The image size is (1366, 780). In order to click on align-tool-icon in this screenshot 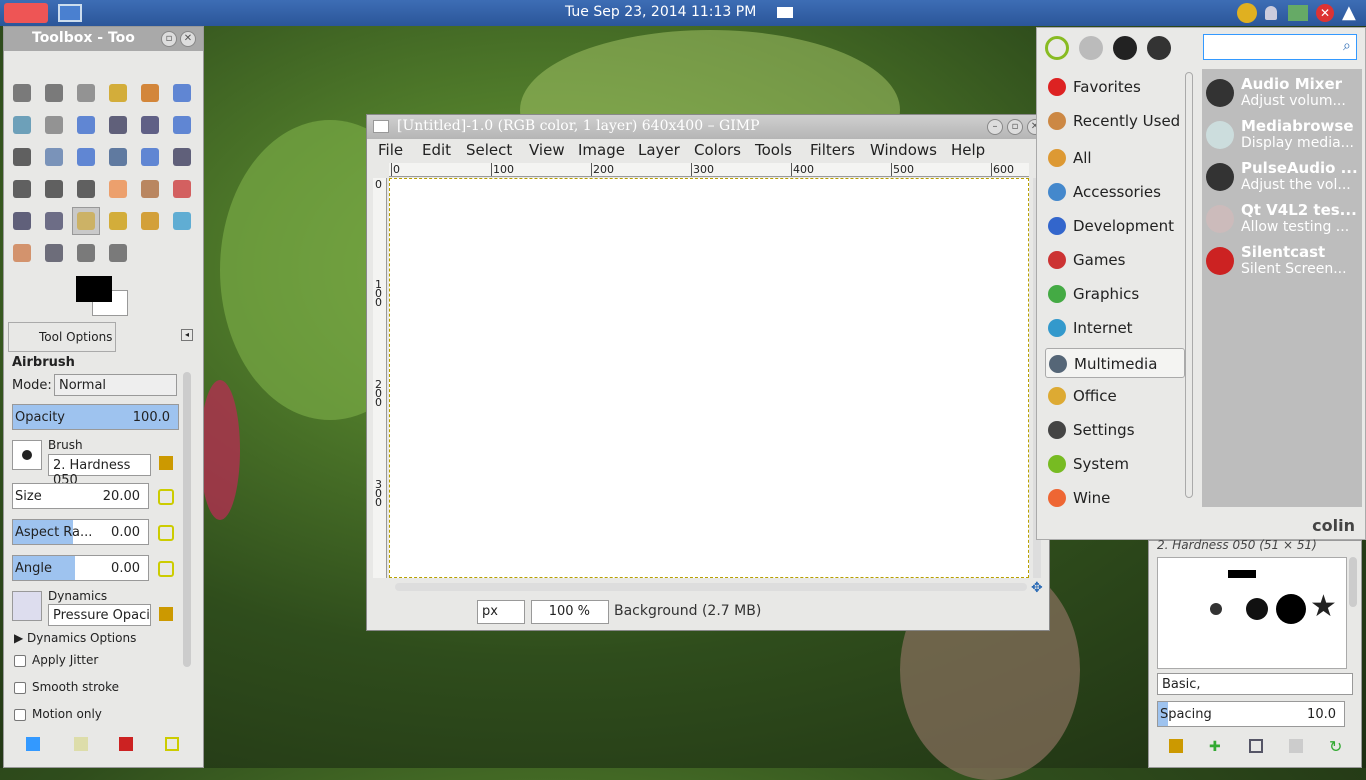, I will do `click(22, 157)`.